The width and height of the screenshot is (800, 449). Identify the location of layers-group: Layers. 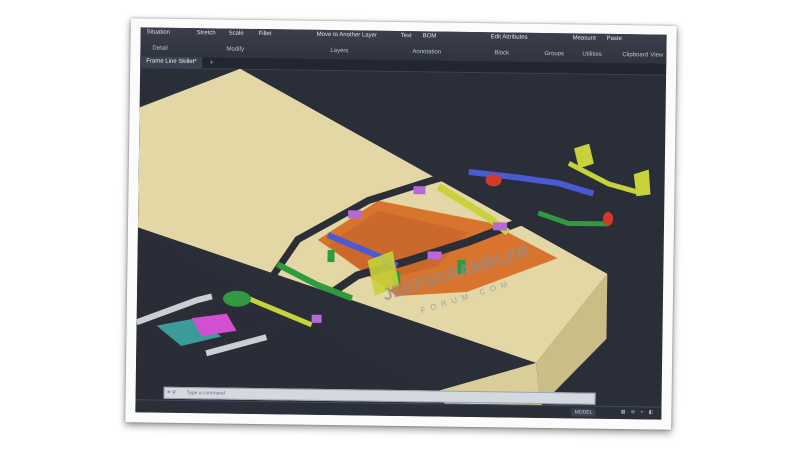
(339, 51).